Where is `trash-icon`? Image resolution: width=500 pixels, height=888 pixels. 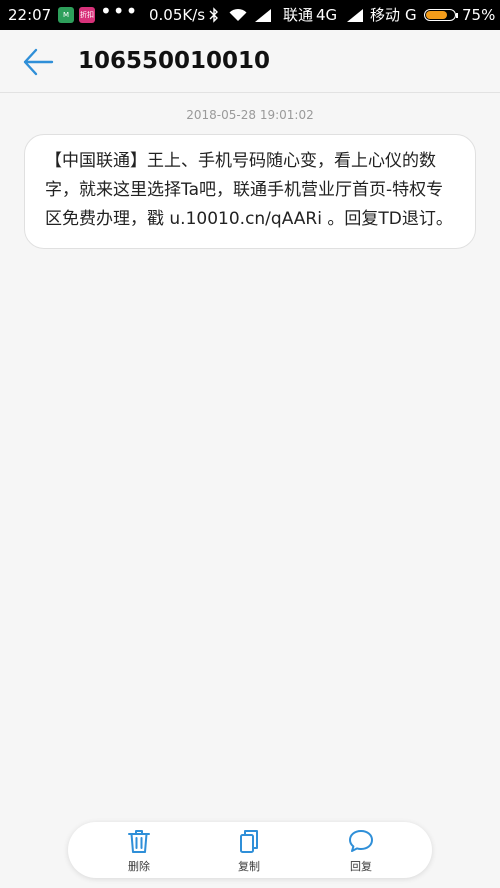
trash-icon is located at coordinates (139, 841).